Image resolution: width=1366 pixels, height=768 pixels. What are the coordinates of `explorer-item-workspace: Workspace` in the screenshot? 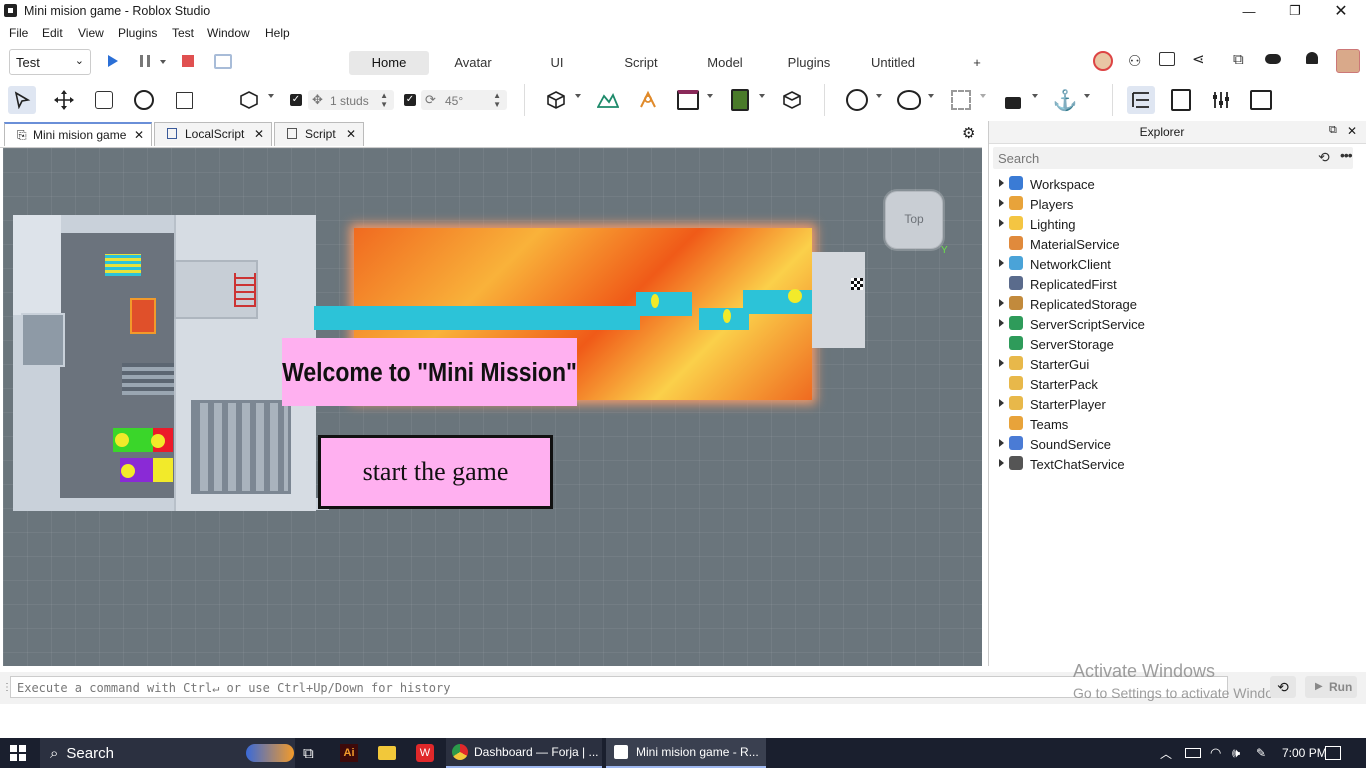 It's located at (1174, 184).